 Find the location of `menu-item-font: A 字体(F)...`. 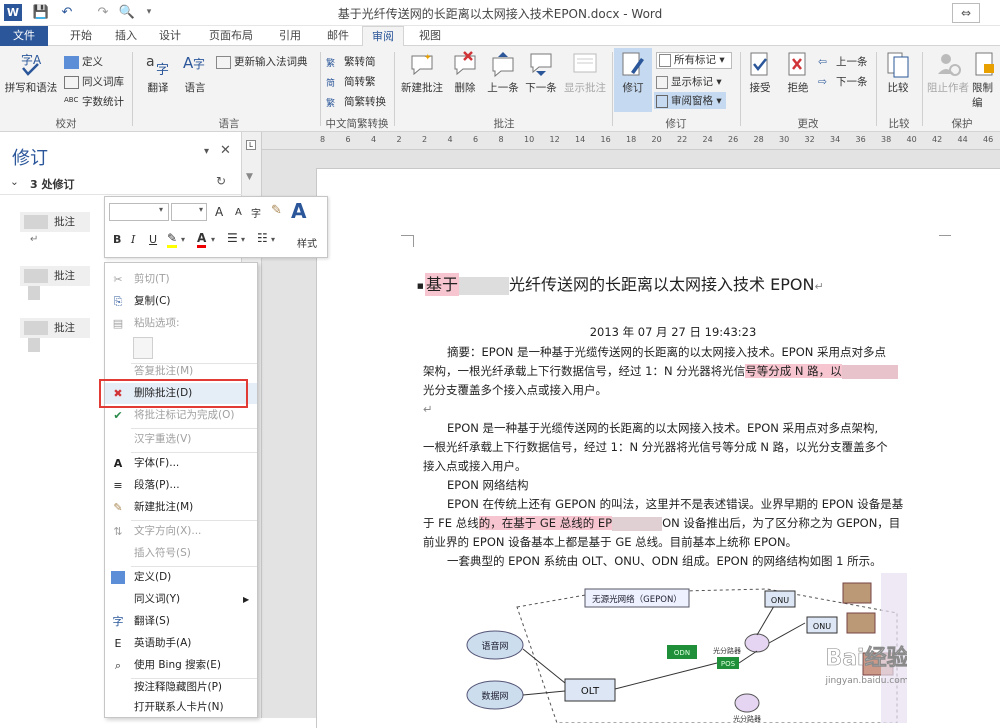

menu-item-font: A 字体(F)... is located at coordinates (181, 463).